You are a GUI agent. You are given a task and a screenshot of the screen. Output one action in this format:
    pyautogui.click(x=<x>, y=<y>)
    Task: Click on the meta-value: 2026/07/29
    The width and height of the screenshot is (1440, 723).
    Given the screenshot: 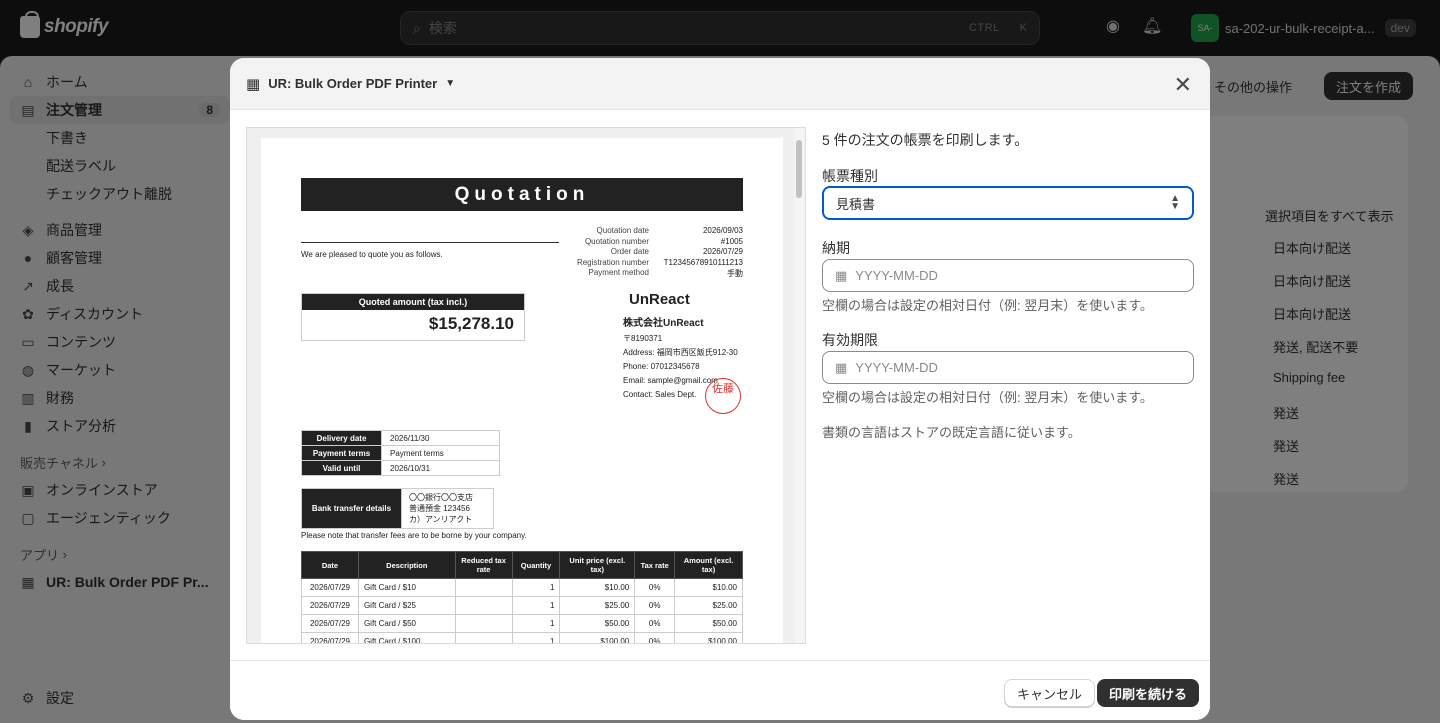 What is the action you would take?
    pyautogui.click(x=722, y=251)
    